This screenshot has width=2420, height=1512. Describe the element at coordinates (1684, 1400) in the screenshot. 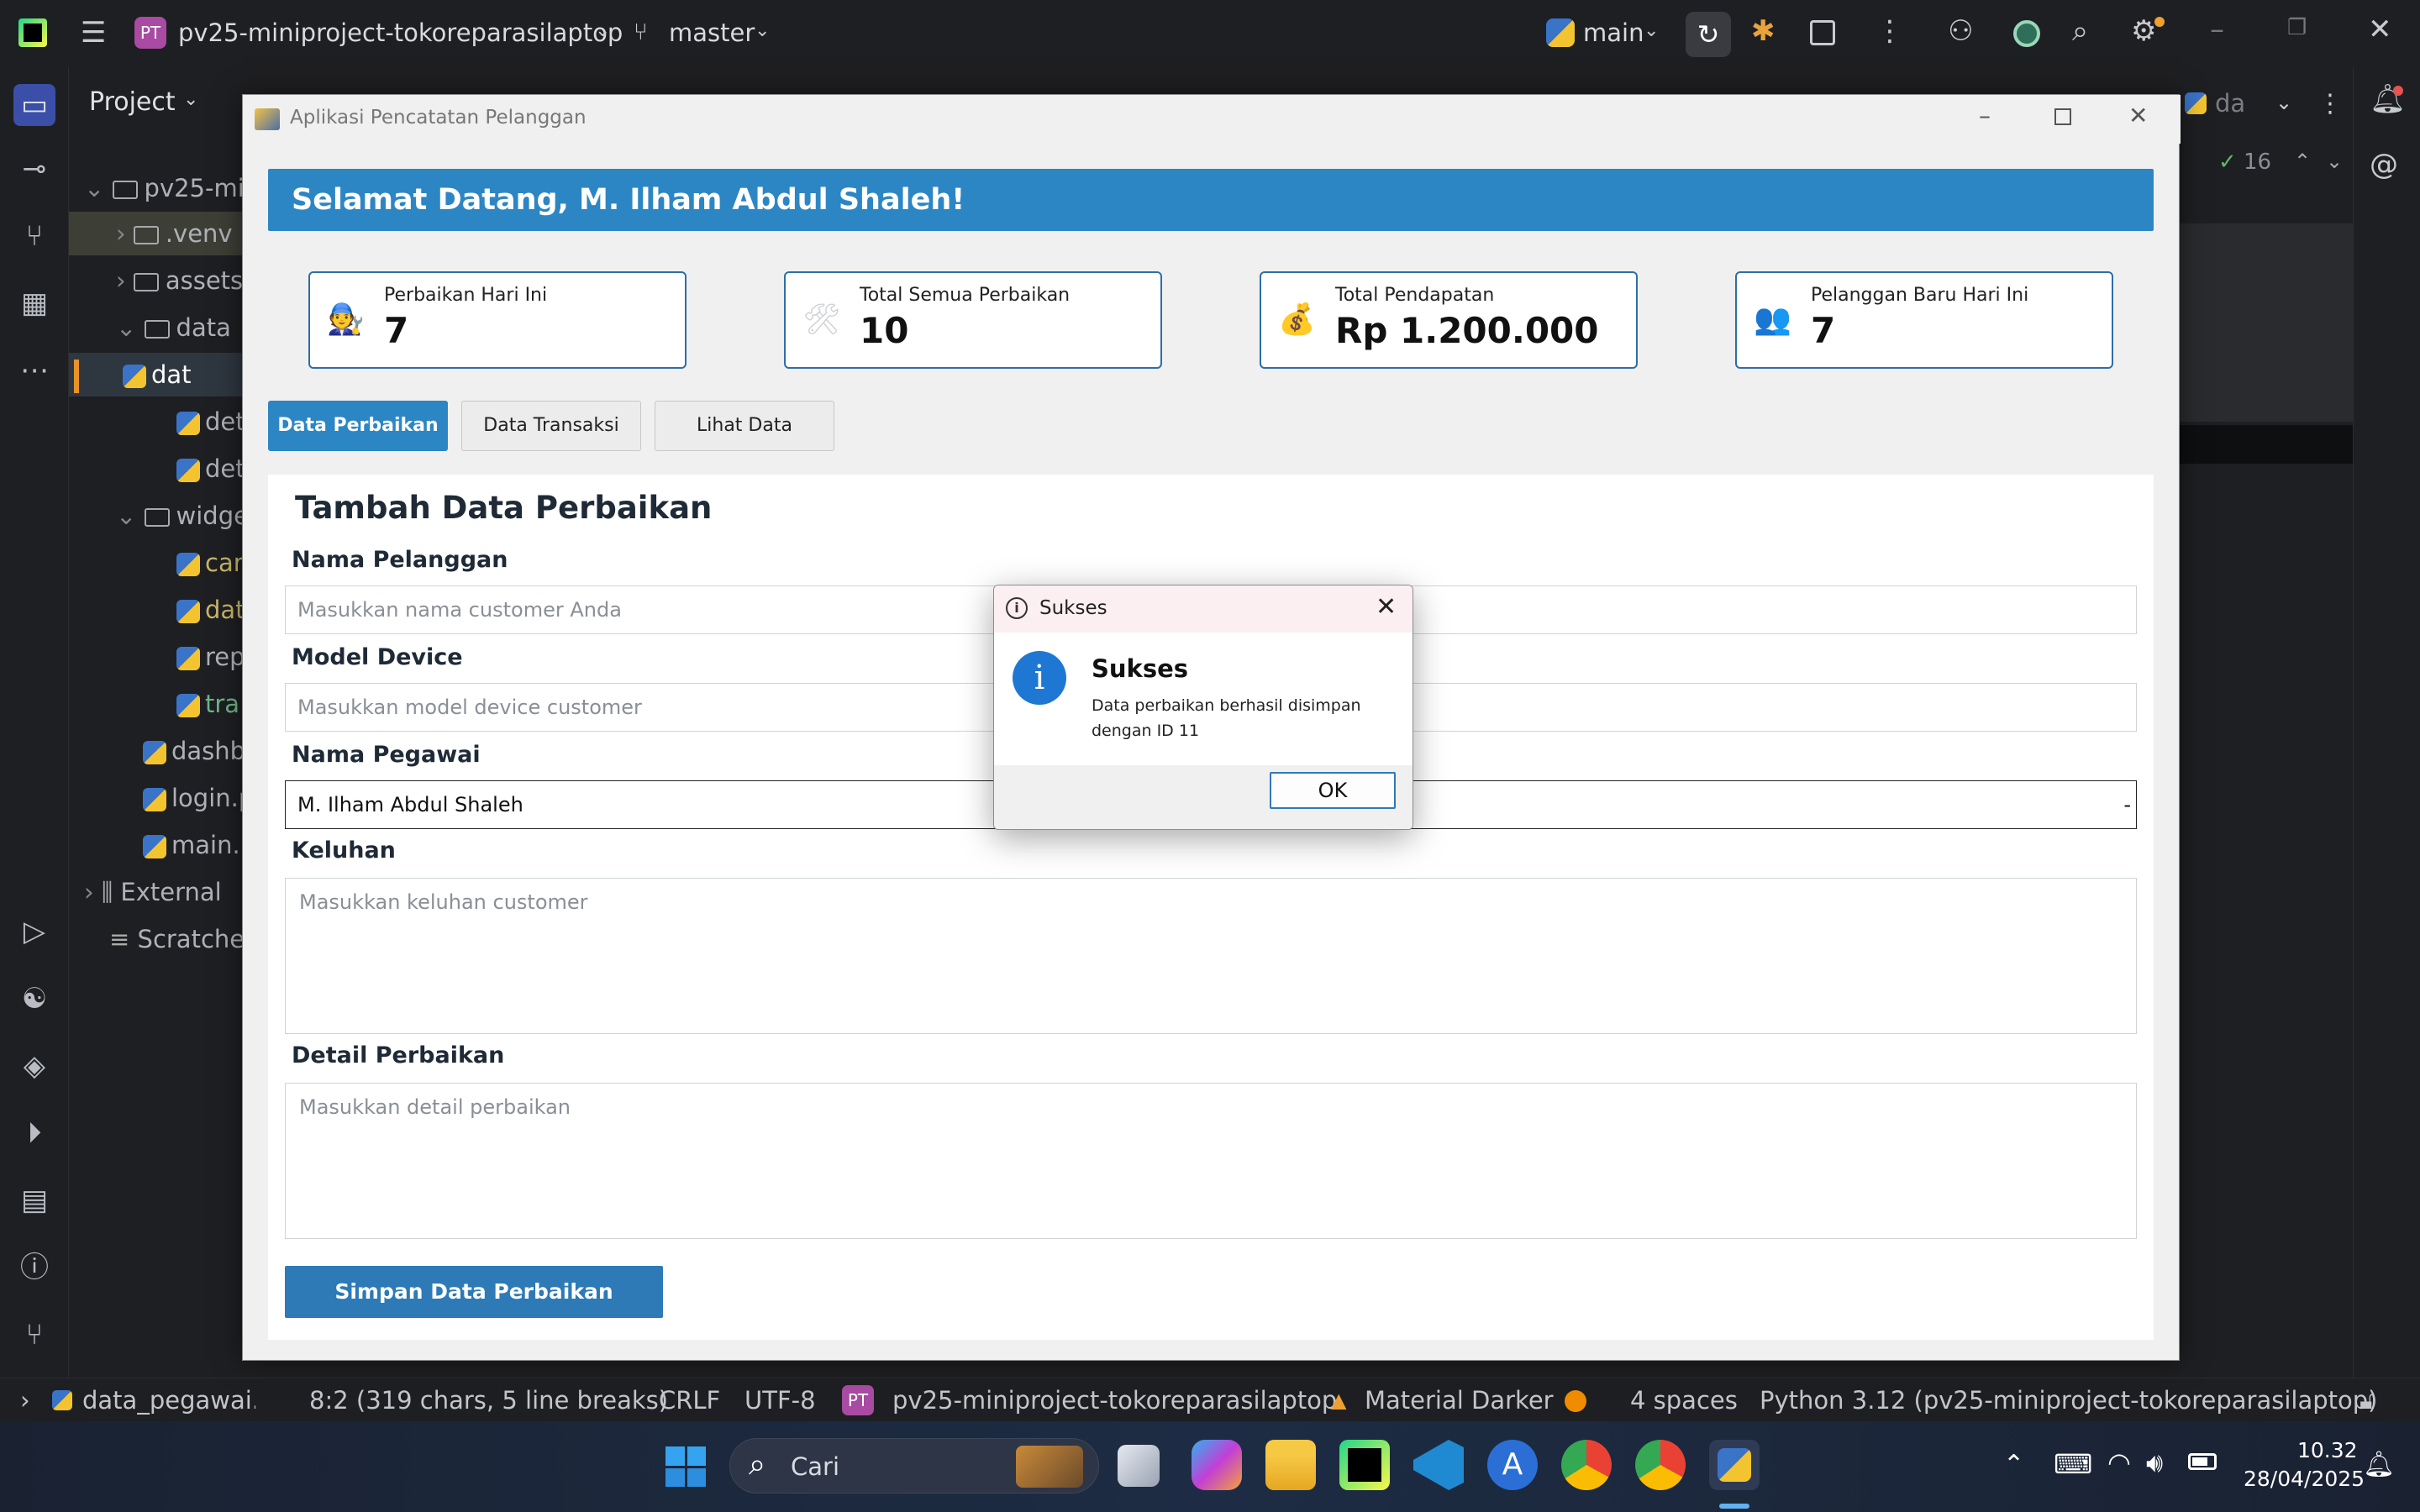

I see `indent-setting: 4 spaces` at that location.